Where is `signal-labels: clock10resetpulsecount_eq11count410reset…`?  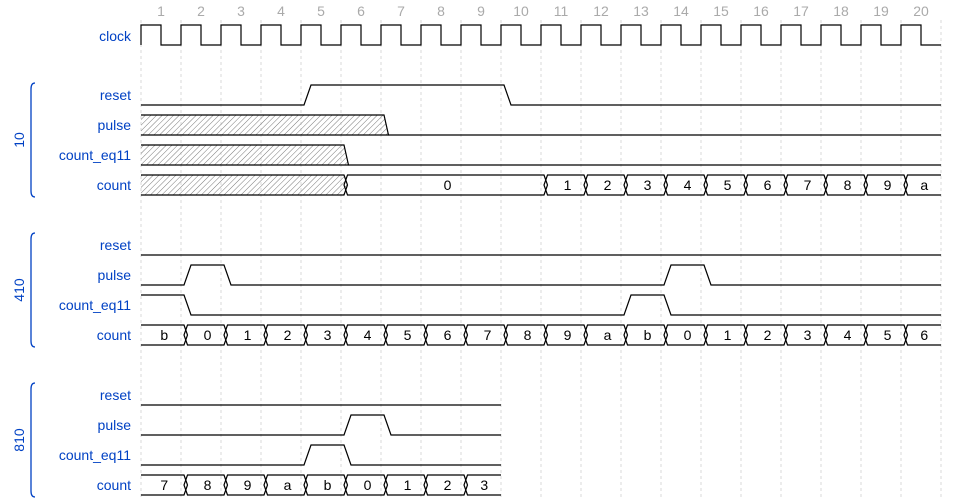 signal-labels: clock10resetpulsecount_eq11count410reset… is located at coordinates (71, 263).